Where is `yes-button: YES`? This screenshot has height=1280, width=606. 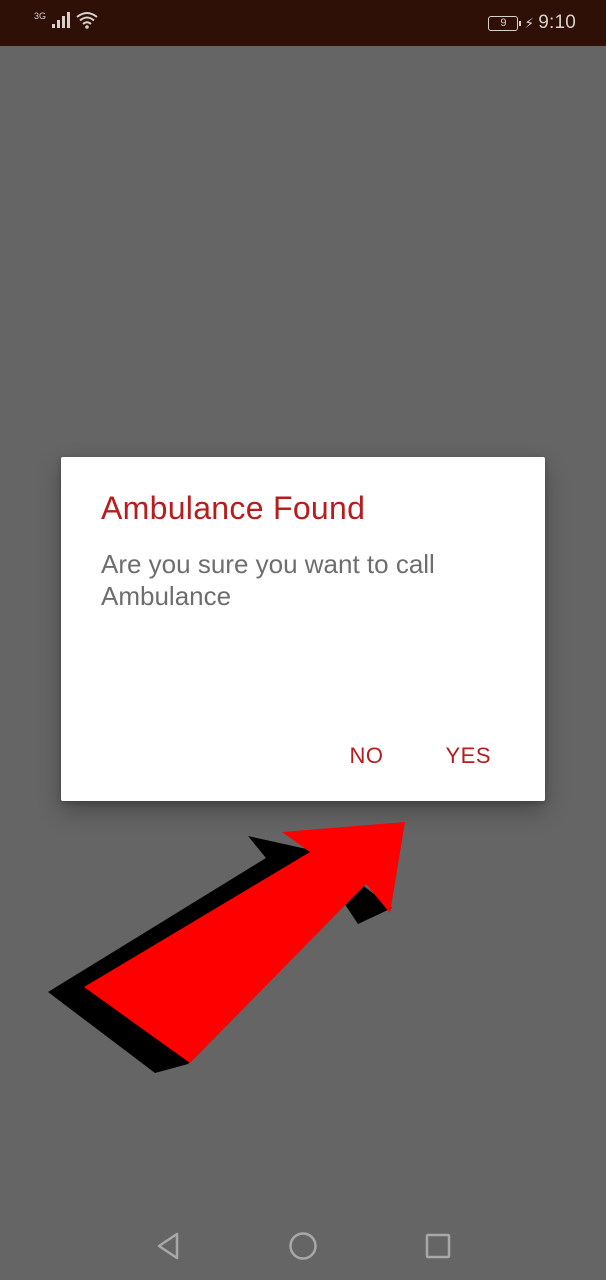
yes-button: YES is located at coordinates (468, 756).